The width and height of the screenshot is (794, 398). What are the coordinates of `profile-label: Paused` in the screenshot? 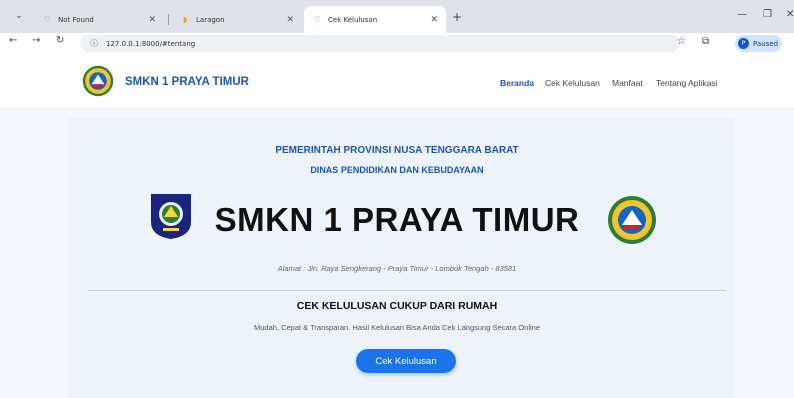 It's located at (766, 43).